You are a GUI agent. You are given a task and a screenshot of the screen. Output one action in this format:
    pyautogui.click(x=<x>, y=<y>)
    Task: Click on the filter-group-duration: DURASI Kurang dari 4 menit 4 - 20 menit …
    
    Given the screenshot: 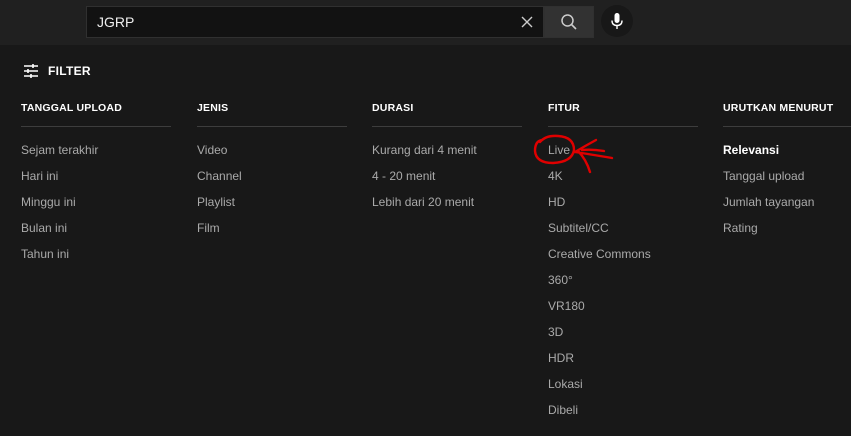 What is the action you would take?
    pyautogui.click(x=447, y=158)
    